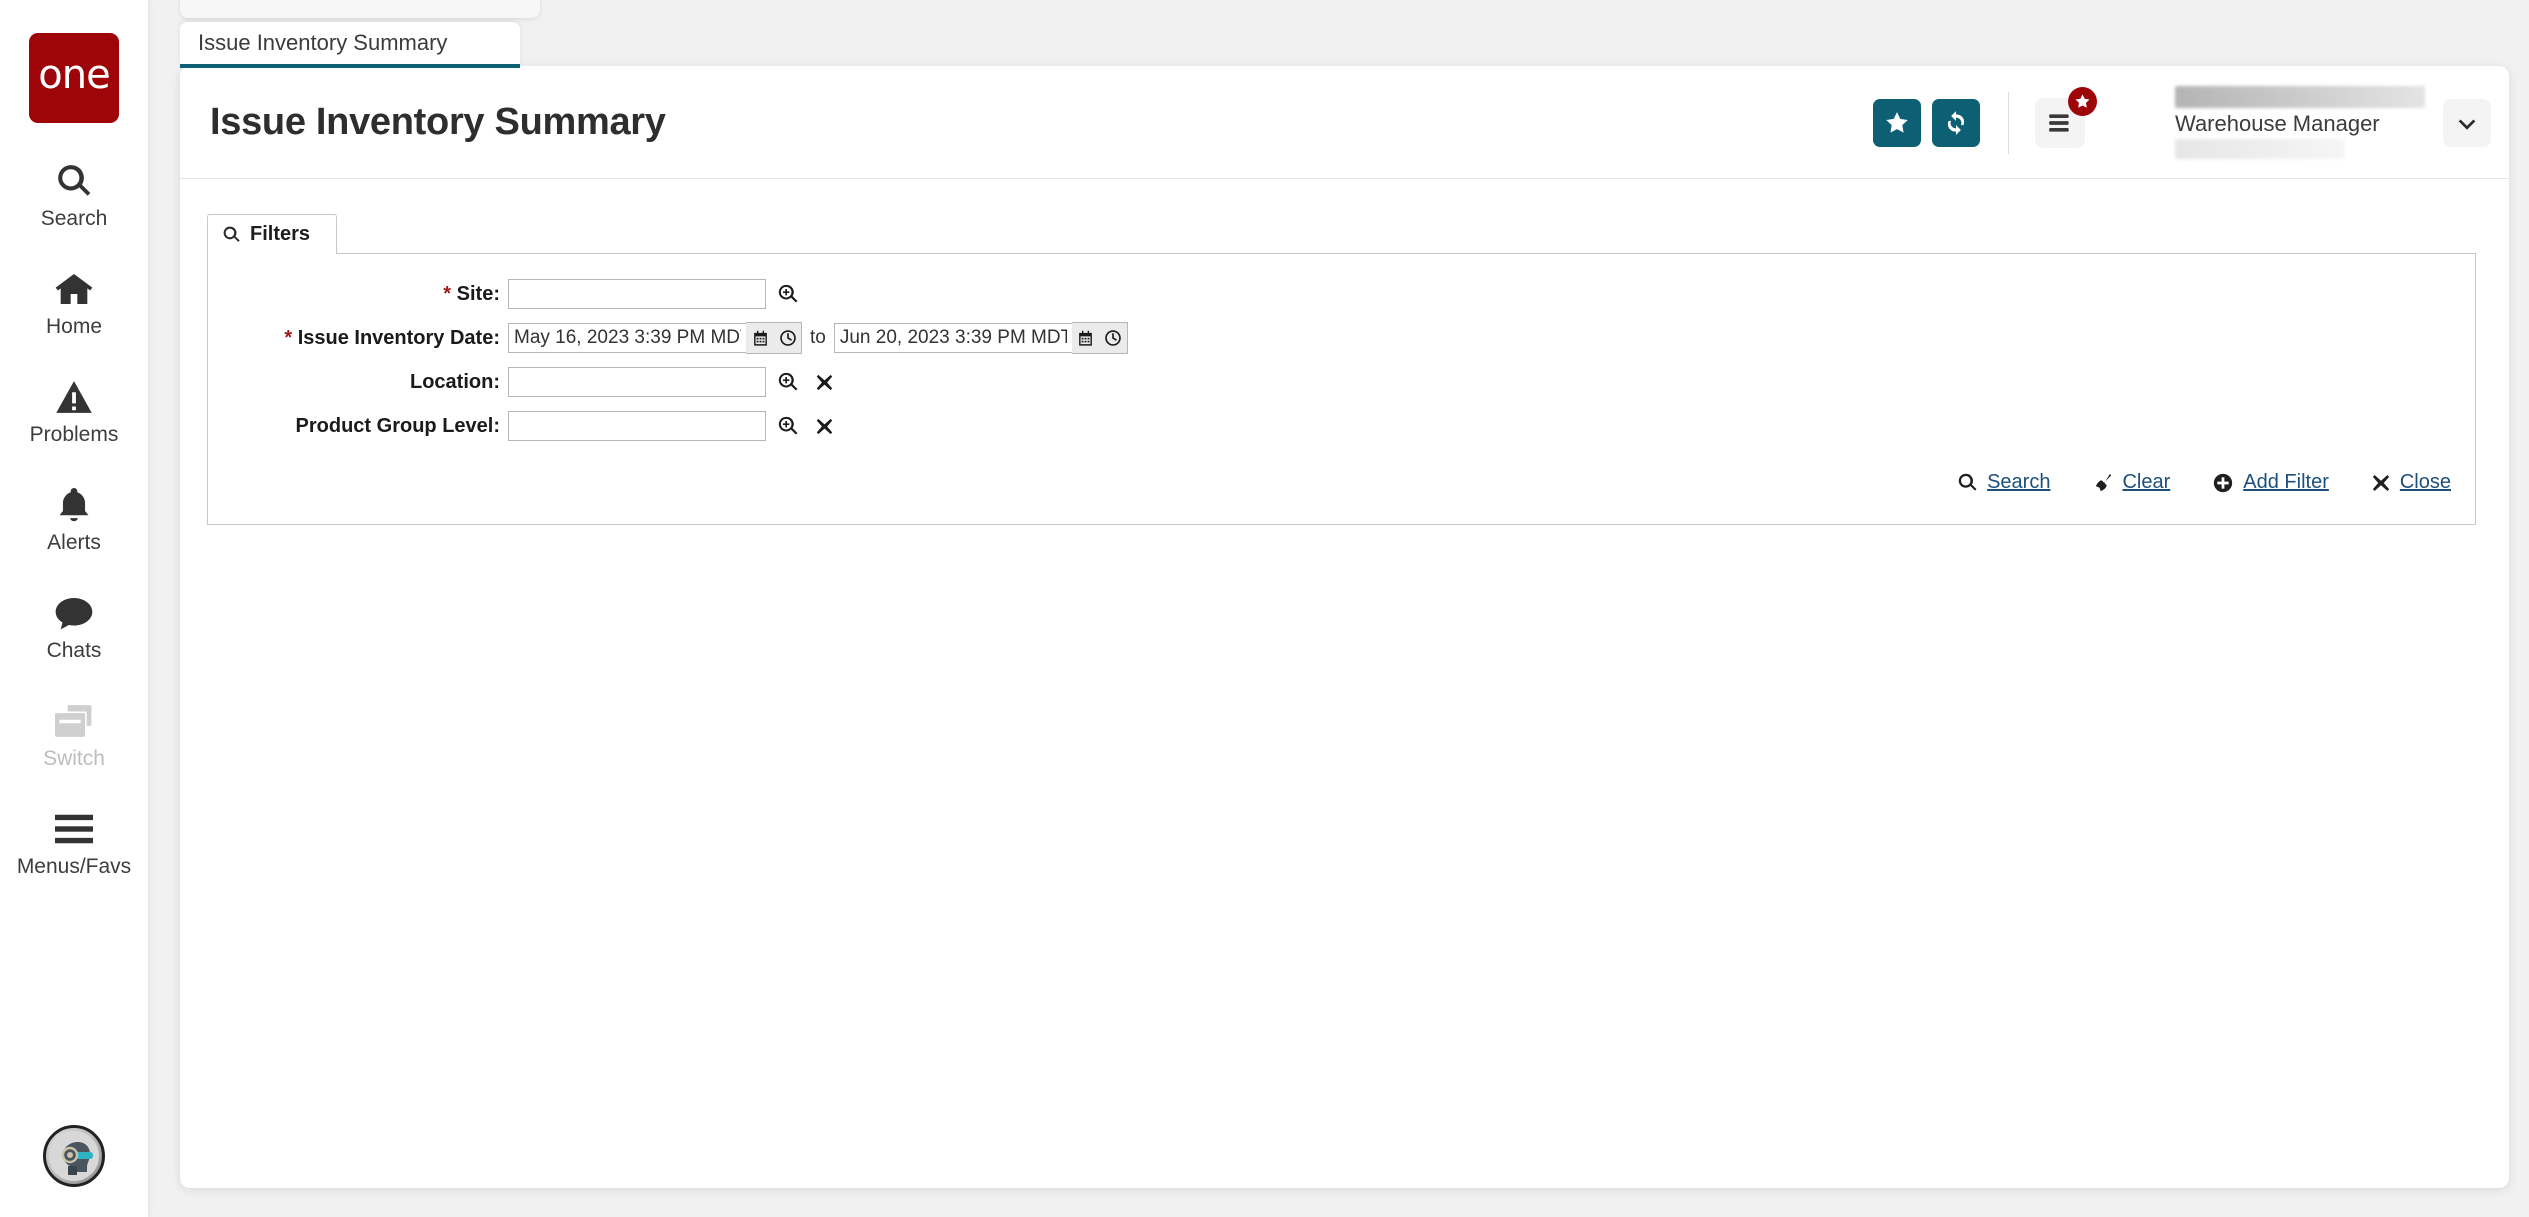  What do you see at coordinates (1341, 294) in the screenshot?
I see `filter-row-site: * Site:` at bounding box center [1341, 294].